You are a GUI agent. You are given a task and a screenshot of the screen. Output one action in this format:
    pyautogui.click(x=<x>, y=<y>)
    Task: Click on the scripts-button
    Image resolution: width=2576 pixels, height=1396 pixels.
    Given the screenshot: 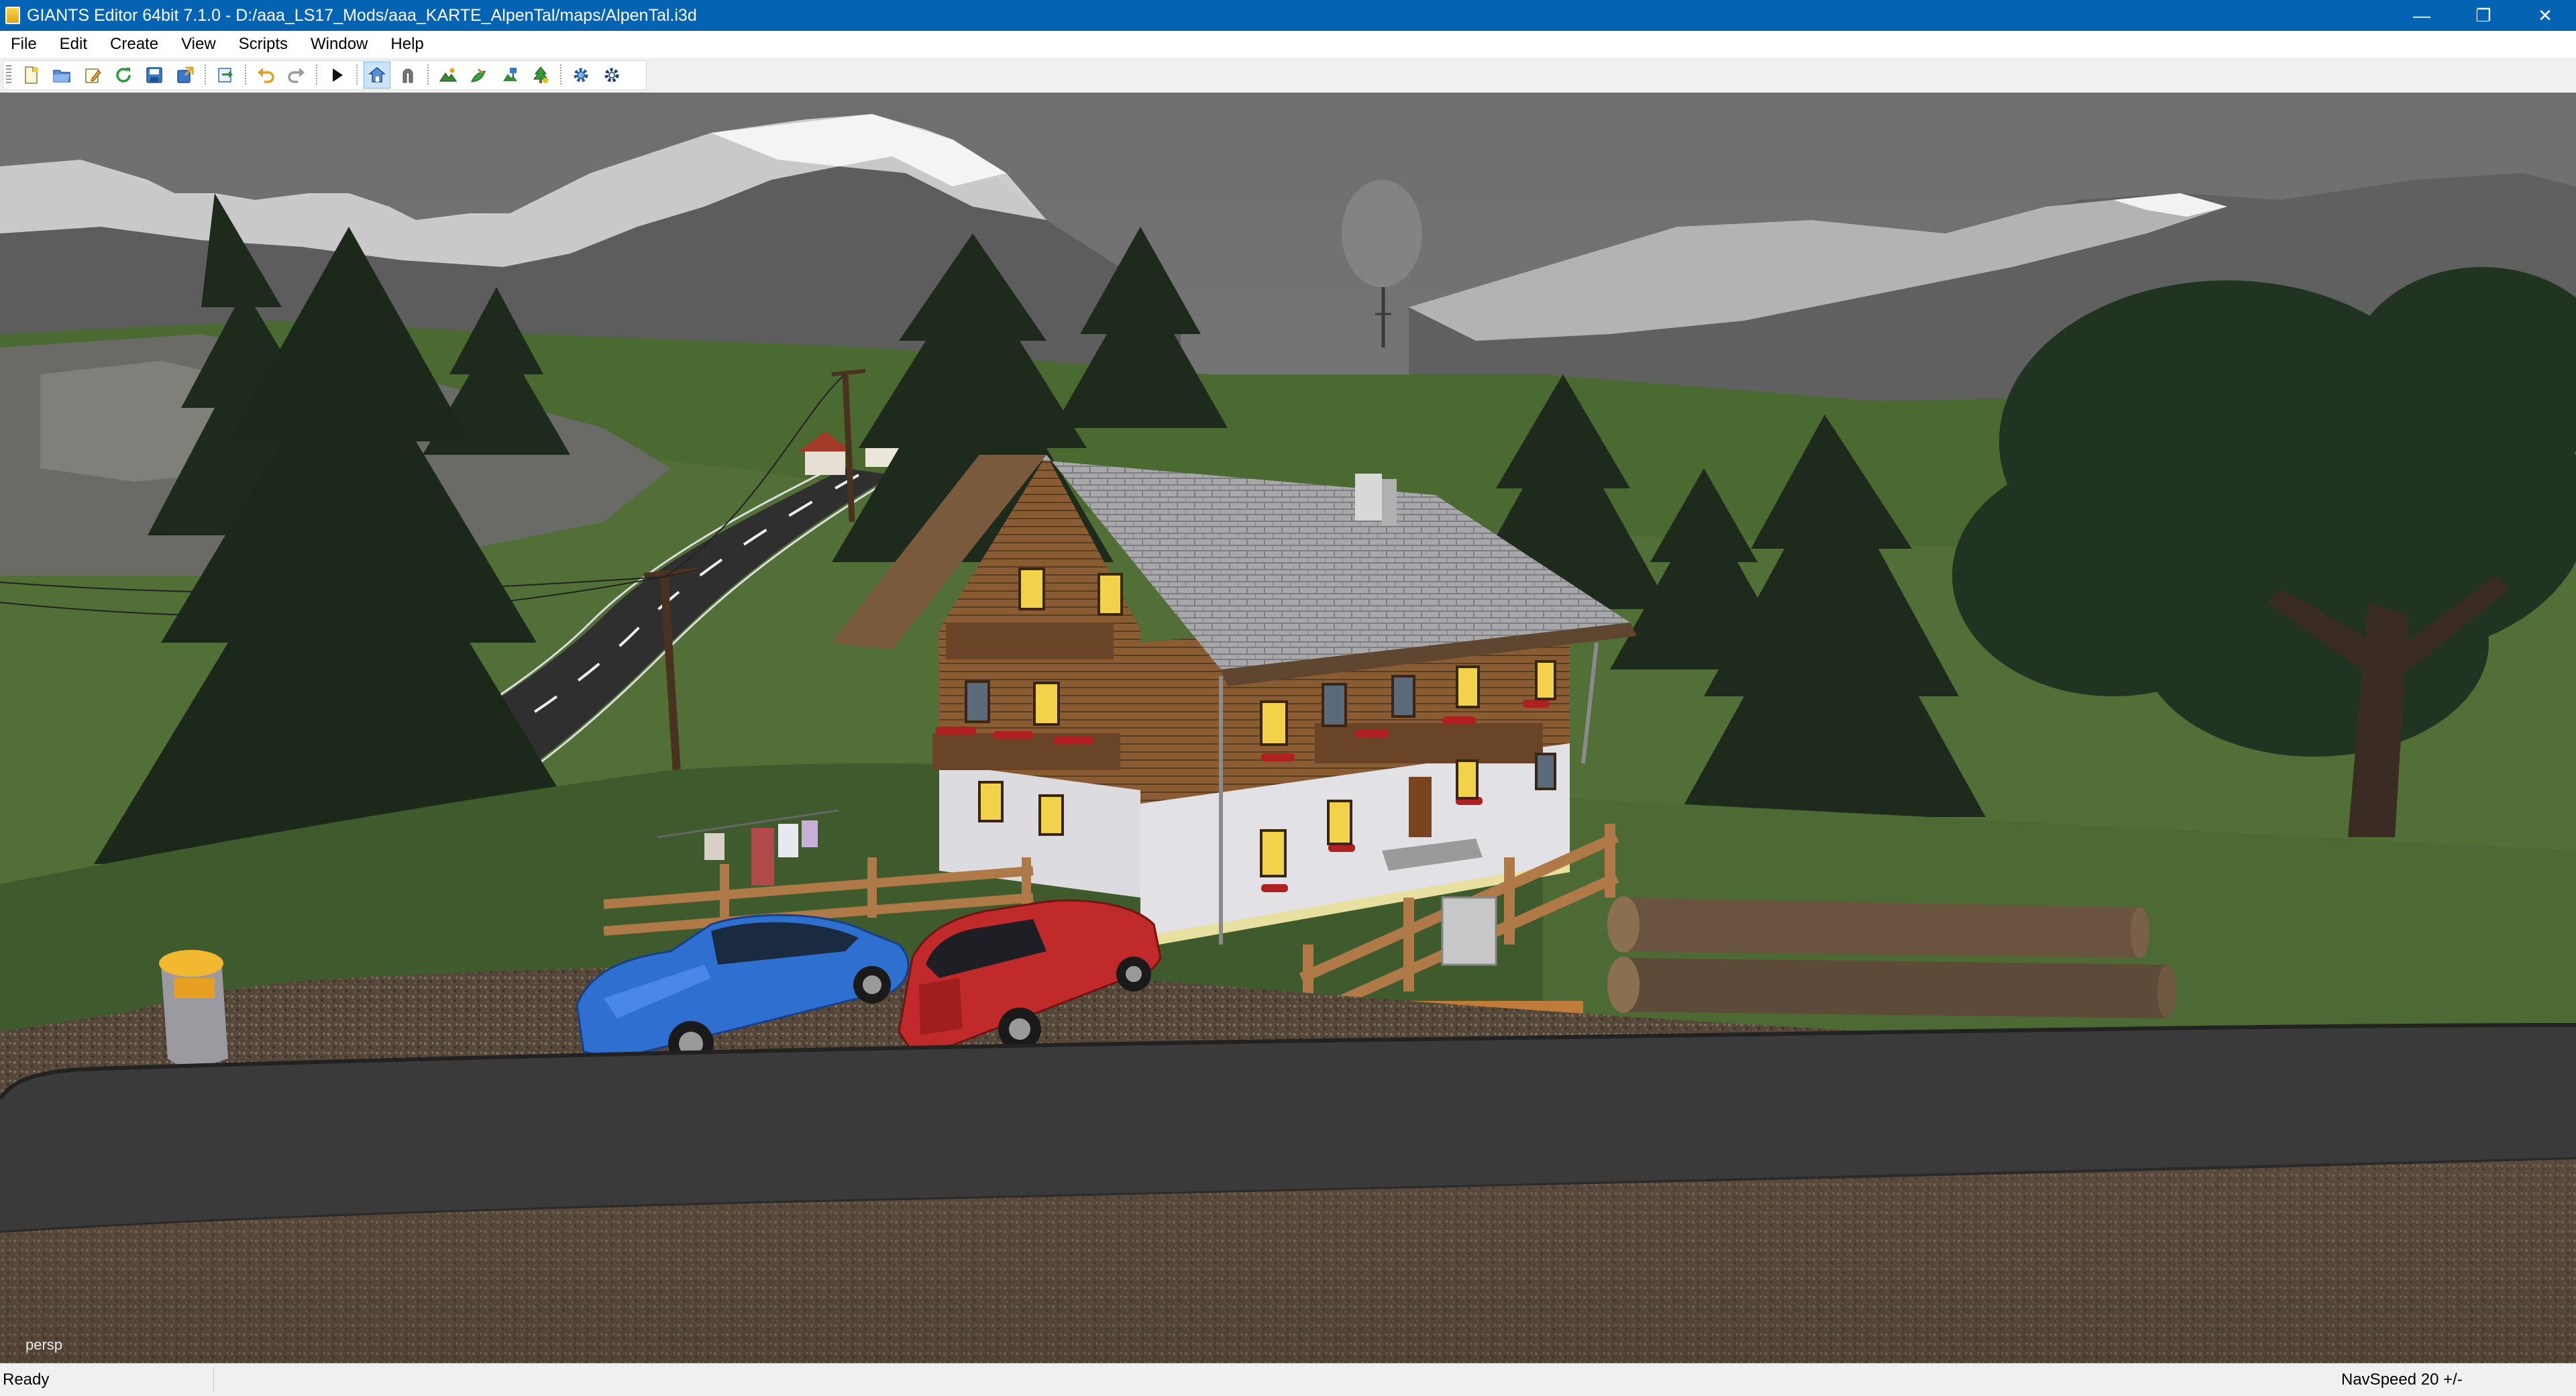 What is the action you would take?
    pyautogui.click(x=611, y=75)
    